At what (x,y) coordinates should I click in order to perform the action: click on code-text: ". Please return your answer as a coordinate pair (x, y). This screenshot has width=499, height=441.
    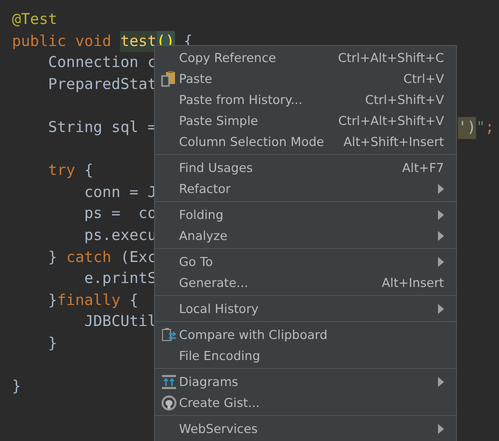
    Looking at the image, I should click on (481, 127).